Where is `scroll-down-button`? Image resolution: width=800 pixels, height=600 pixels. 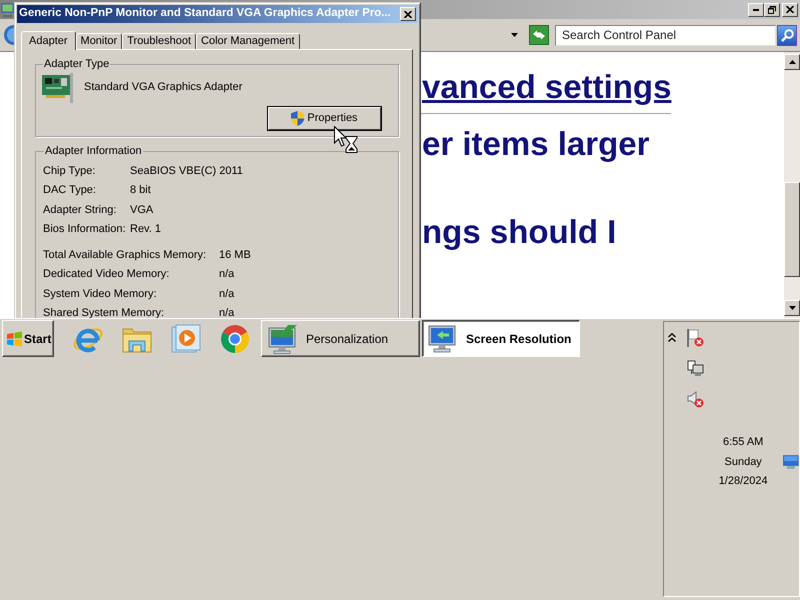
scroll-down-button is located at coordinates (792, 308).